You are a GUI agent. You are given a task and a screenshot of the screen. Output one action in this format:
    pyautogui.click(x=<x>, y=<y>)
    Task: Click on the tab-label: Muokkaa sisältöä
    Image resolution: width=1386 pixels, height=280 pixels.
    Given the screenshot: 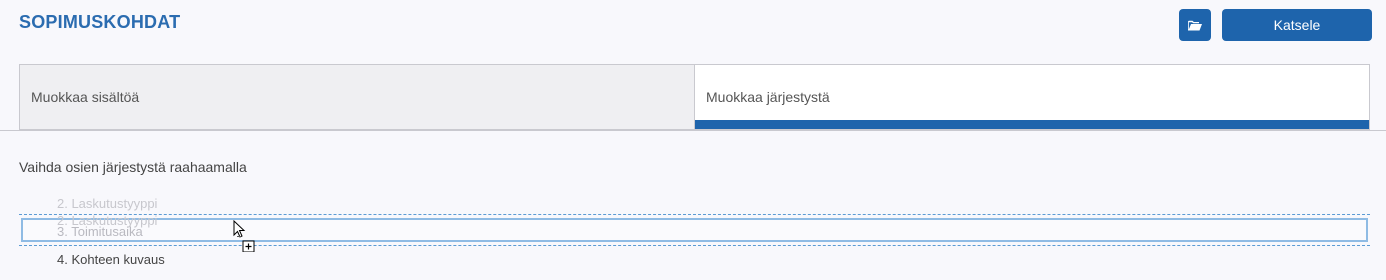 What is the action you would take?
    pyautogui.click(x=85, y=97)
    